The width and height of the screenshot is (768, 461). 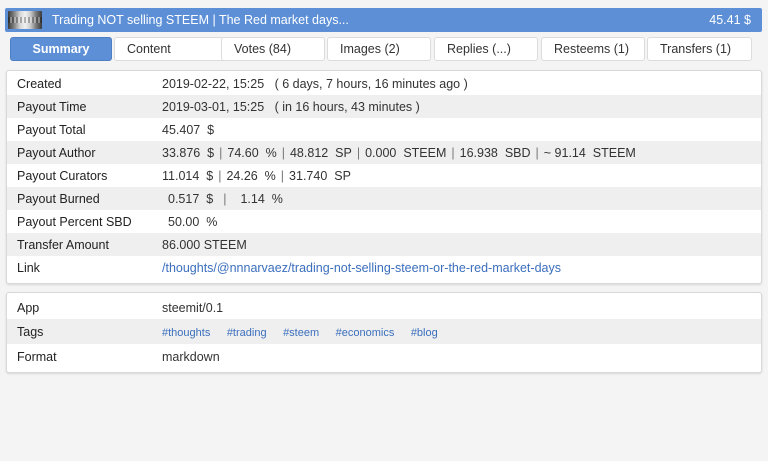 I want to click on row-format: Format markdown, so click(x=118, y=356).